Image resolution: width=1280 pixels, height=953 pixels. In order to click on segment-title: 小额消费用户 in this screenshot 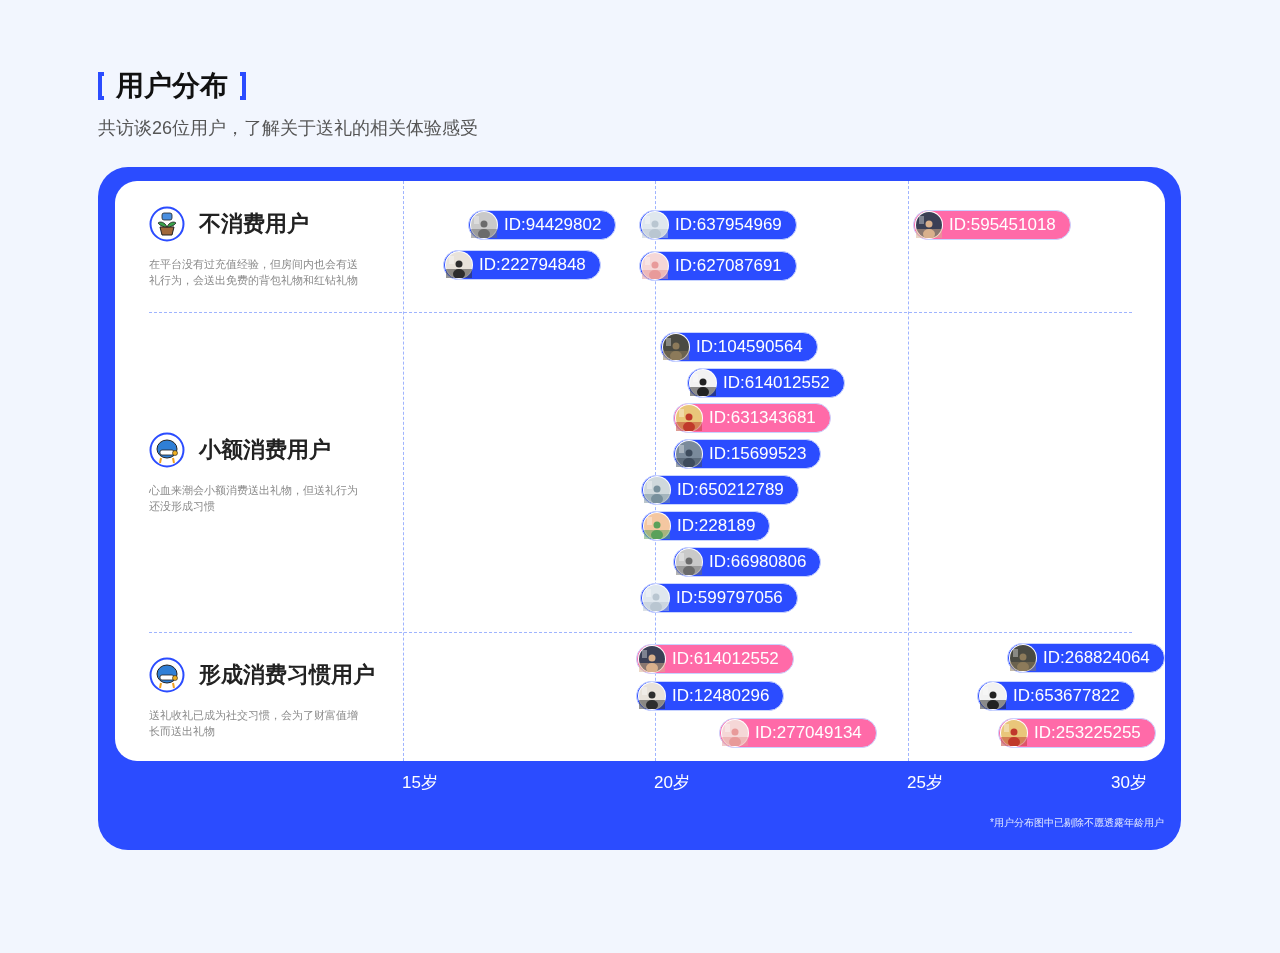, I will do `click(265, 449)`.